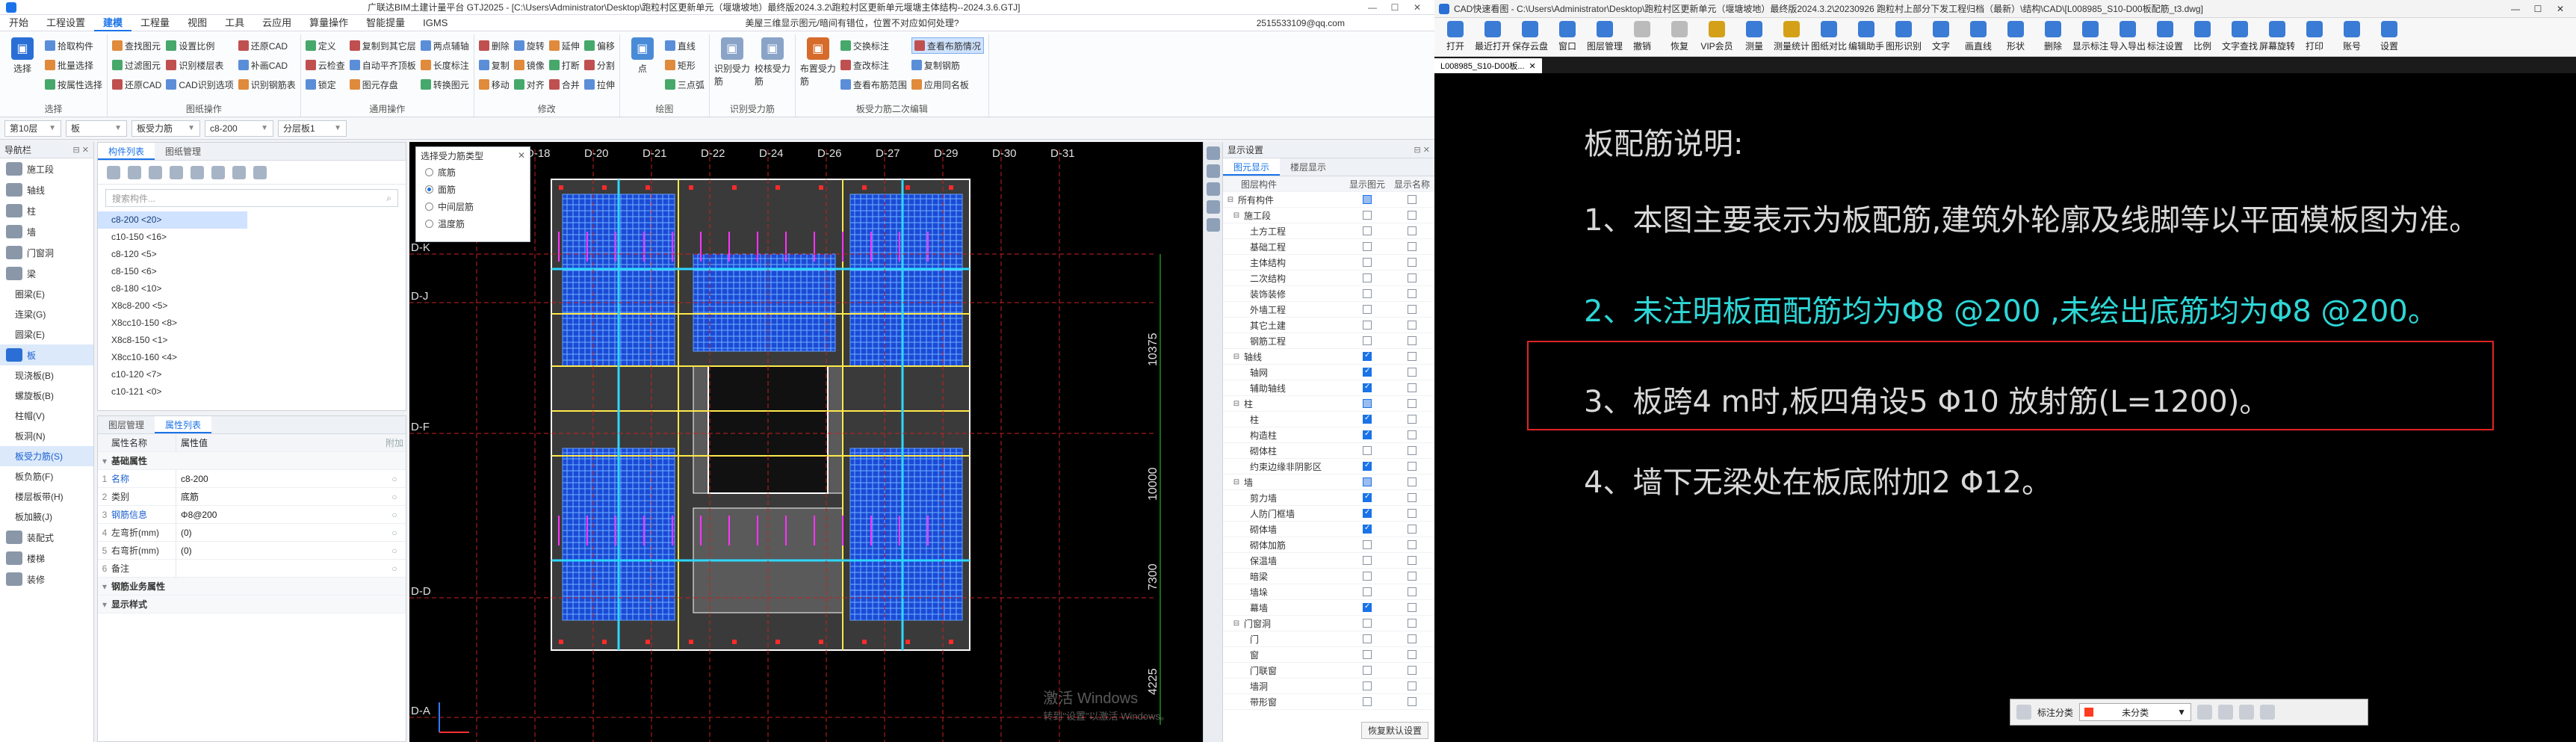 The height and width of the screenshot is (742, 2576). Describe the element at coordinates (1213, 171) in the screenshot. I see `view-3d-icon` at that location.